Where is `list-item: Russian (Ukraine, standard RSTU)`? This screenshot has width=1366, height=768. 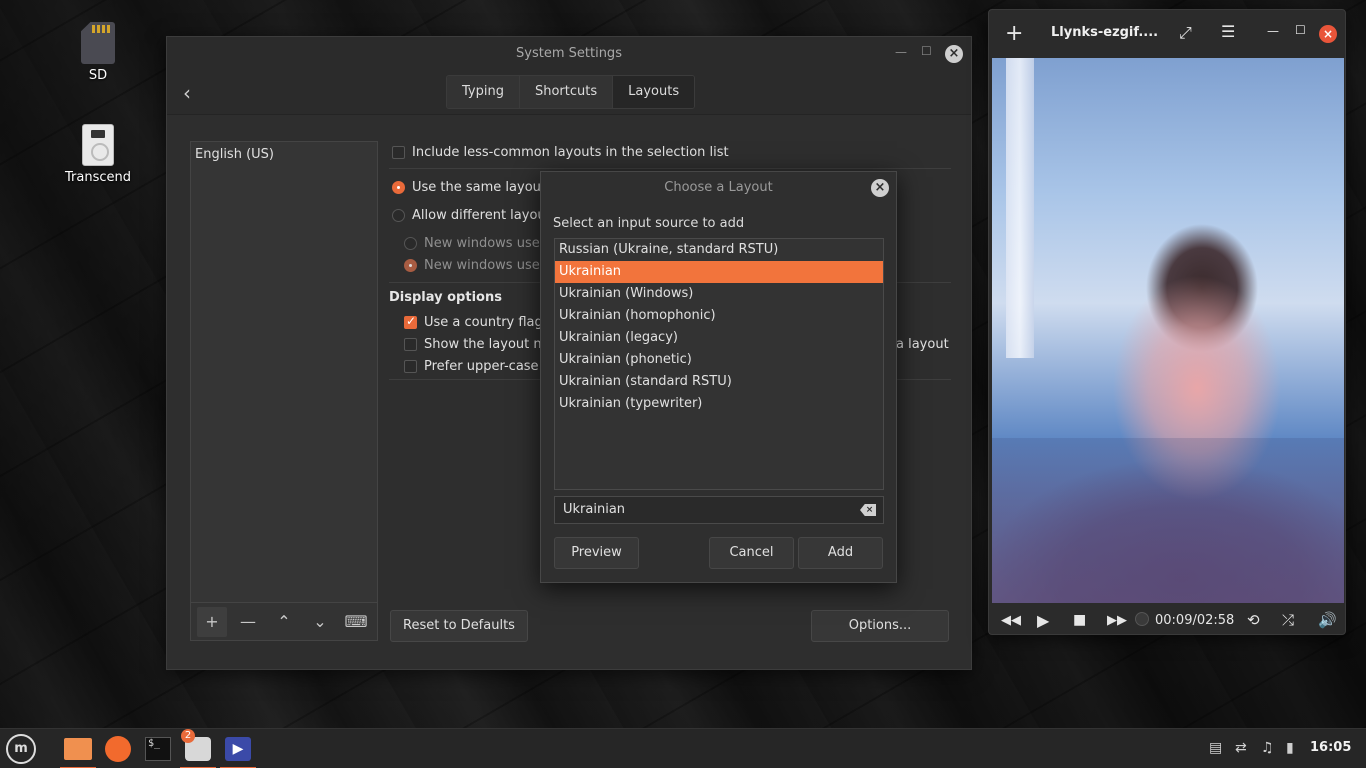
list-item: Russian (Ukraine, standard RSTU) is located at coordinates (719, 250).